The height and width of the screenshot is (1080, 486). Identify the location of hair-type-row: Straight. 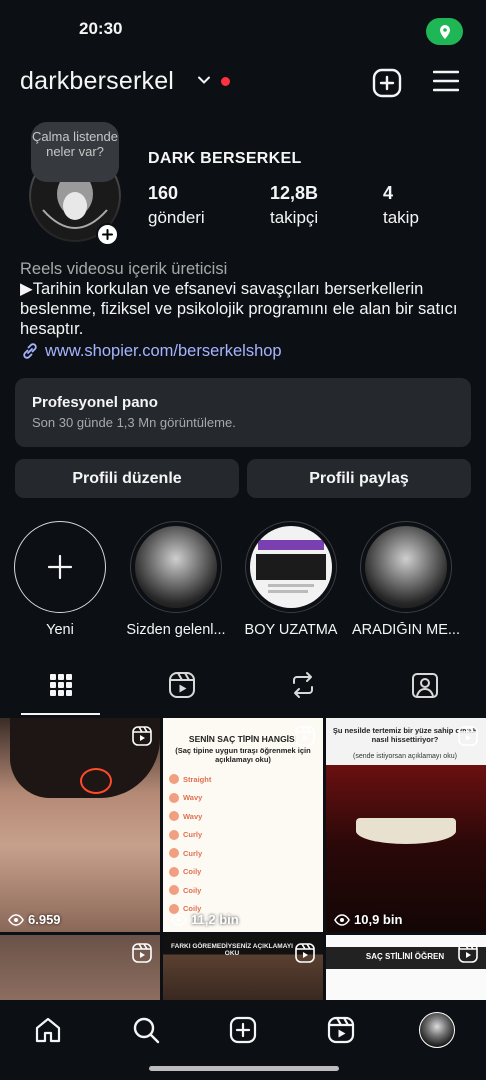
(243, 779).